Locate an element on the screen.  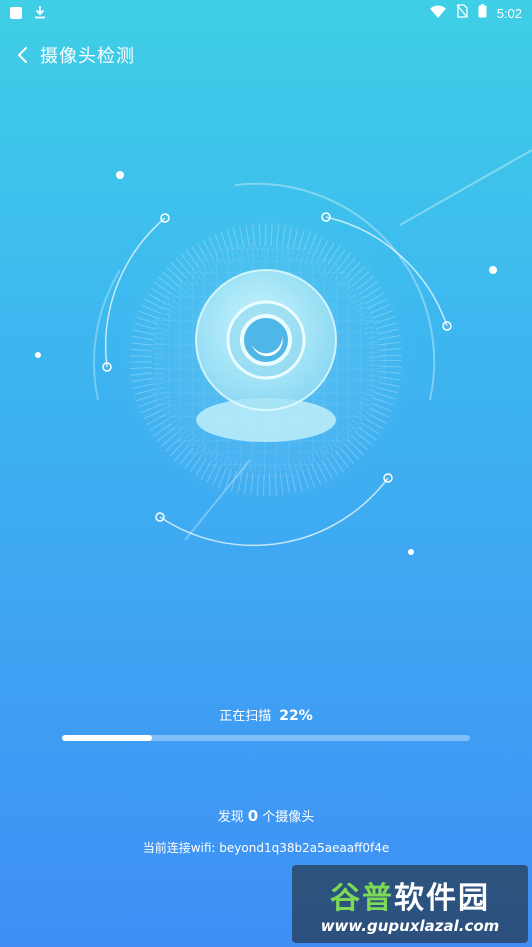
scan-progress-percent: 22% is located at coordinates (296, 716).